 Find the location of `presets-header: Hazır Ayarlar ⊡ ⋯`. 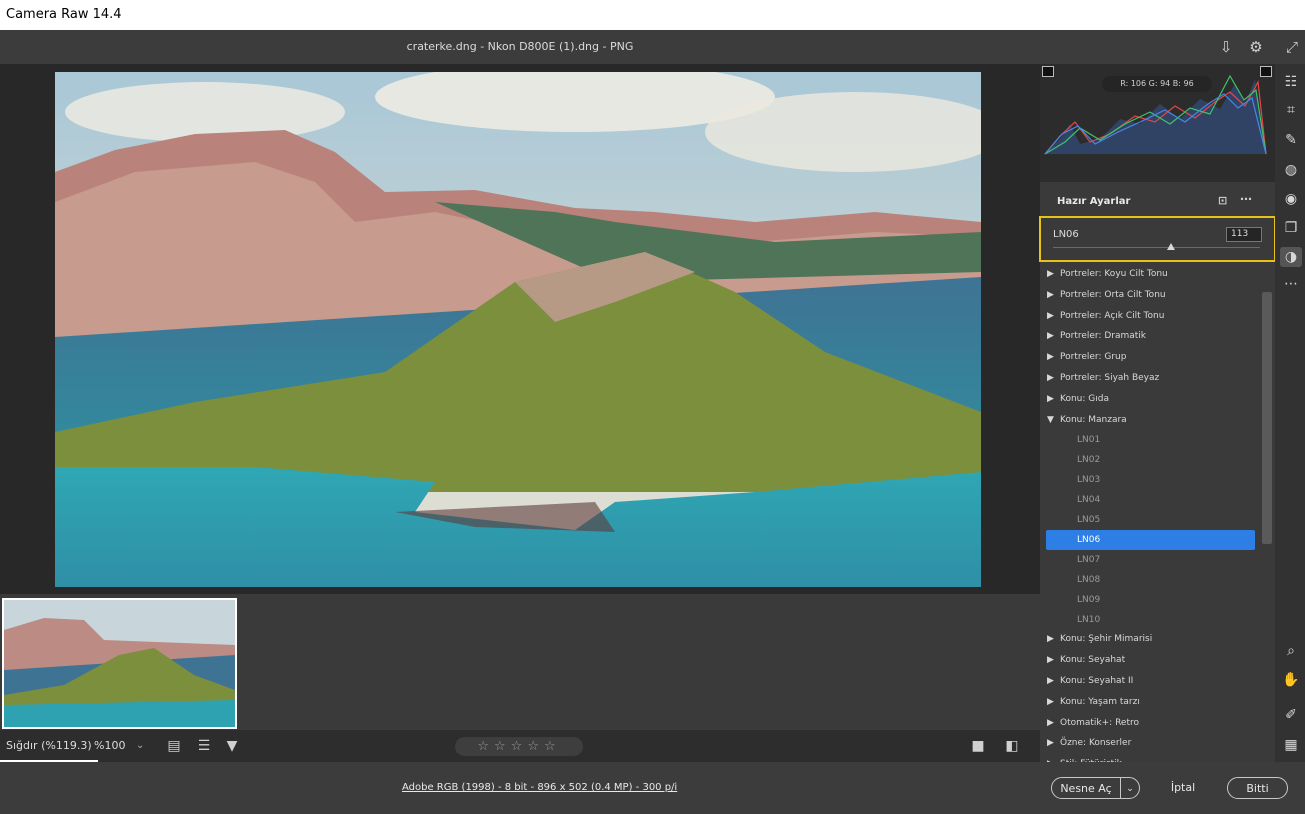

presets-header: Hazır Ayarlar ⊡ ⋯ is located at coordinates (1157, 201).